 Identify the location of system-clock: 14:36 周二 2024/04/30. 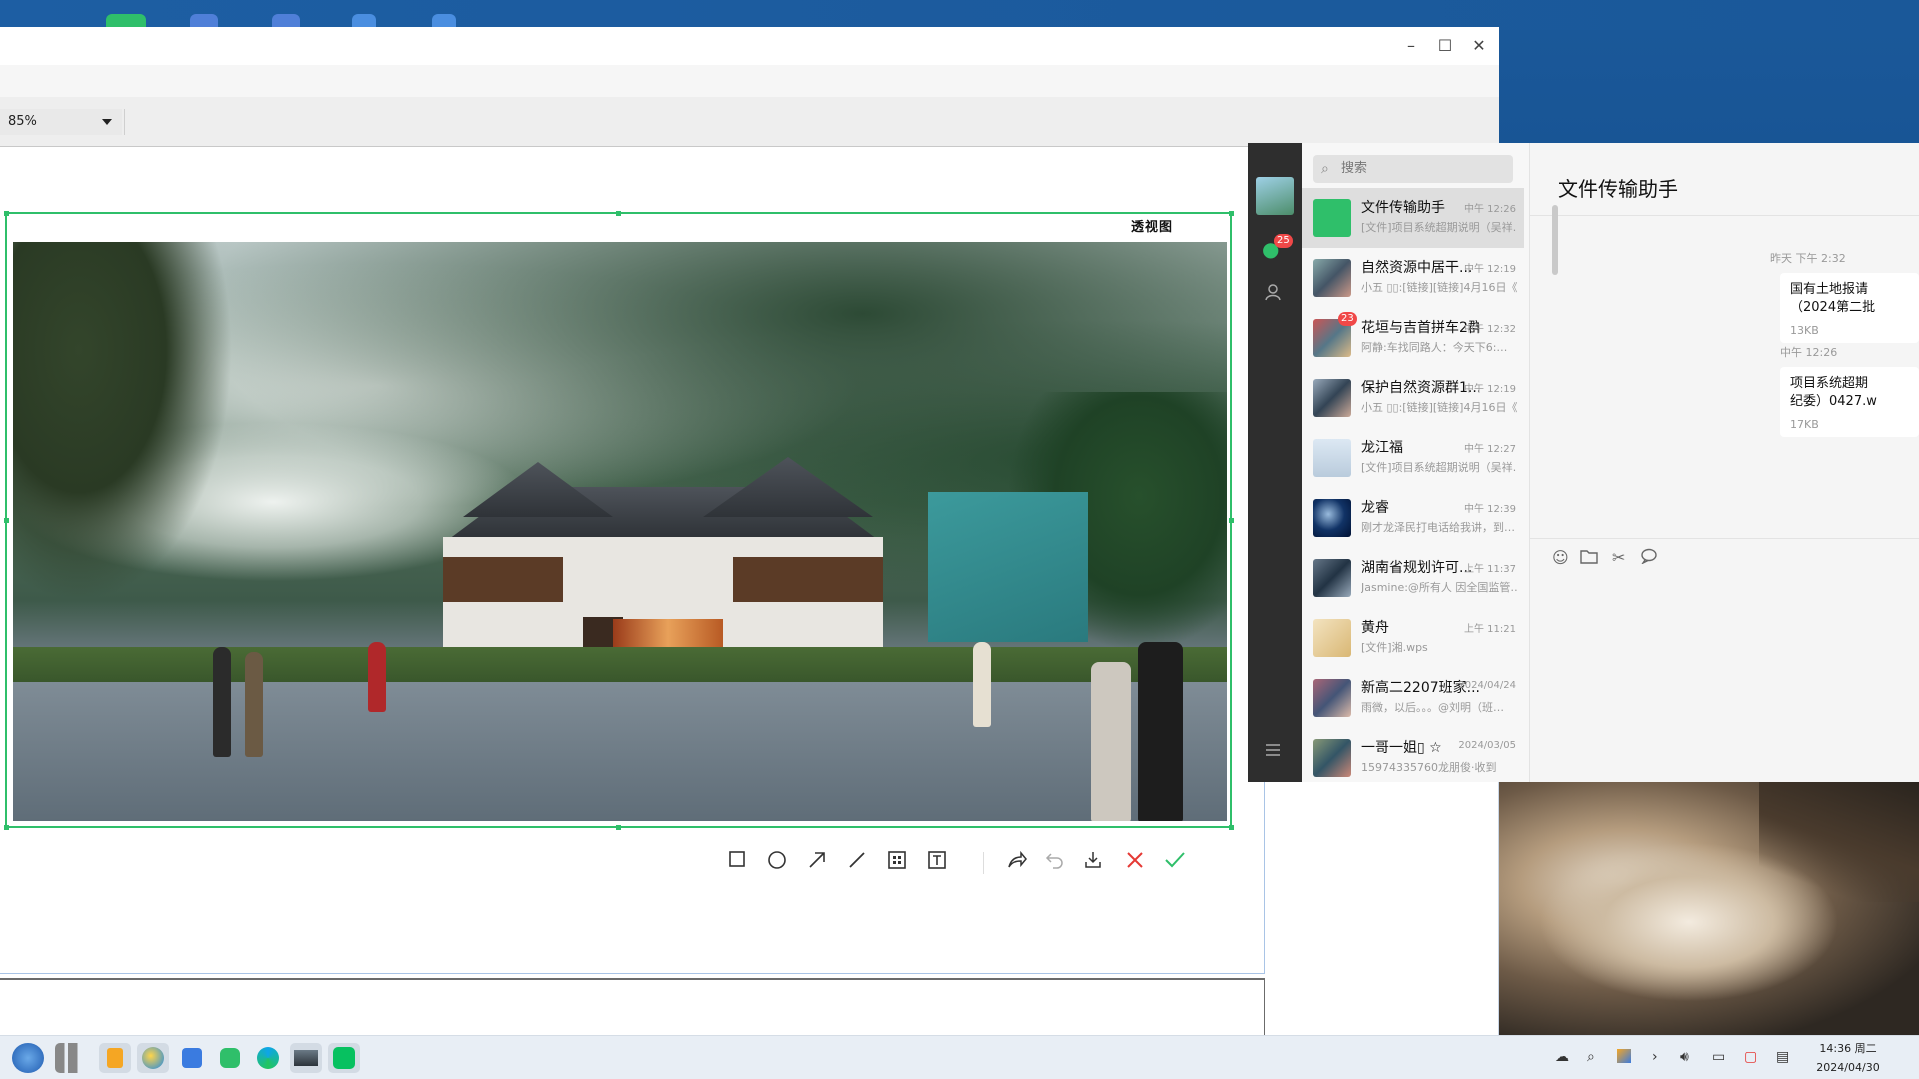
(1848, 1058).